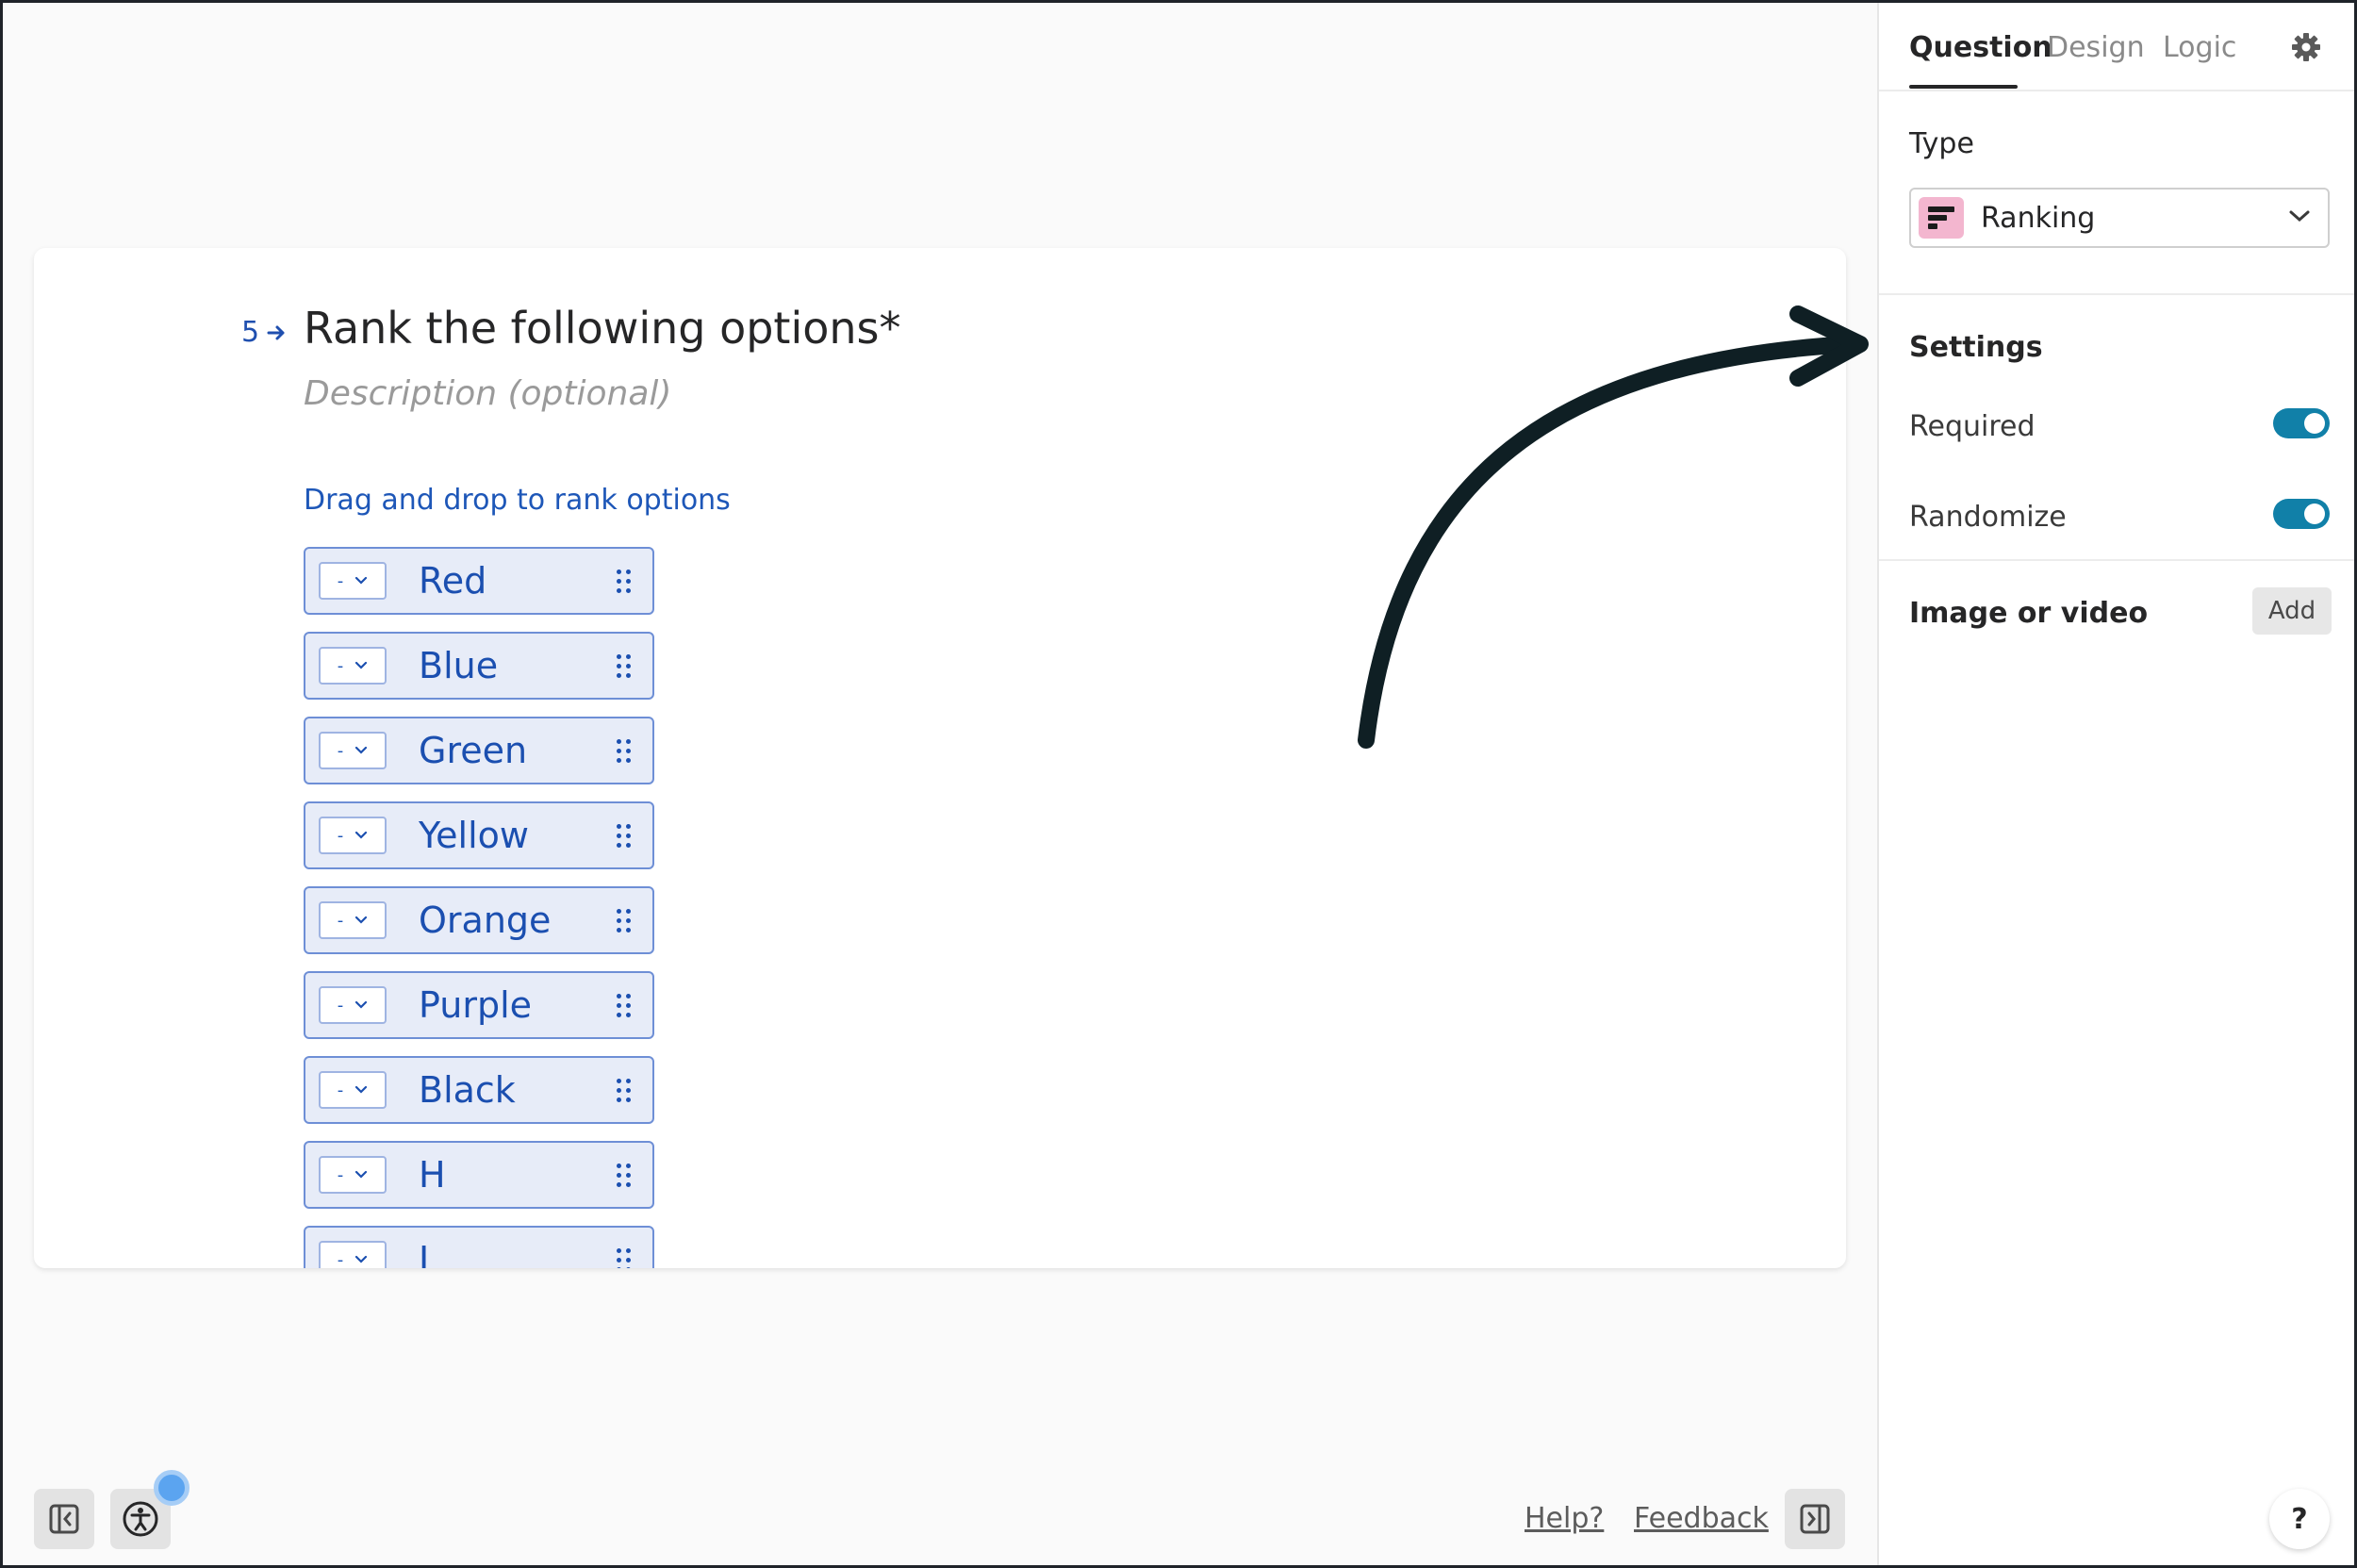  What do you see at coordinates (474, 835) in the screenshot?
I see `rank-option-label: Yellow` at bounding box center [474, 835].